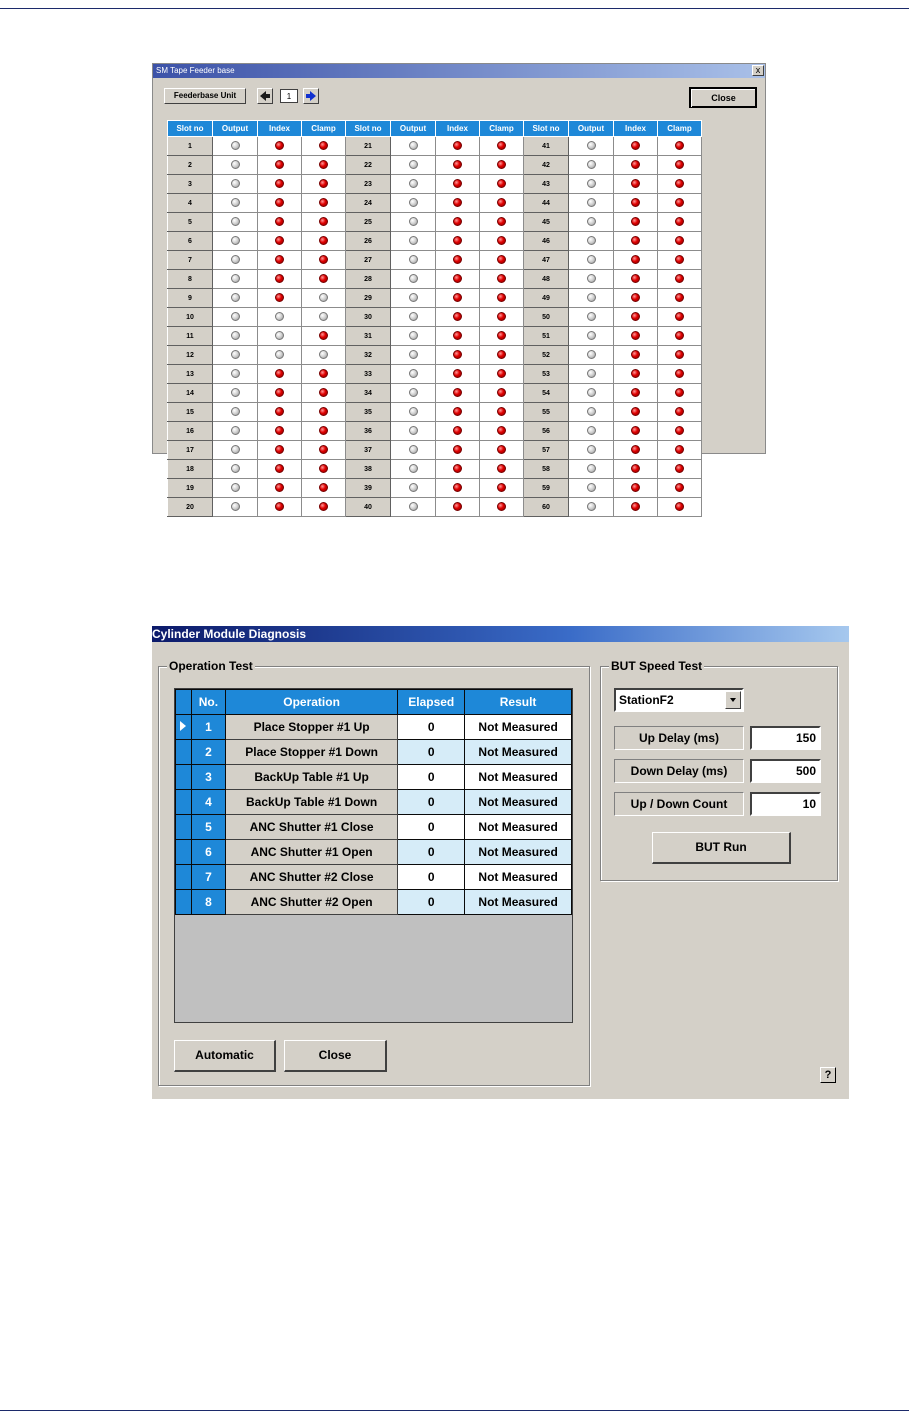 The height and width of the screenshot is (1421, 909). Describe the element at coordinates (368, 128) in the screenshot. I see `column-header: Slot no` at that location.